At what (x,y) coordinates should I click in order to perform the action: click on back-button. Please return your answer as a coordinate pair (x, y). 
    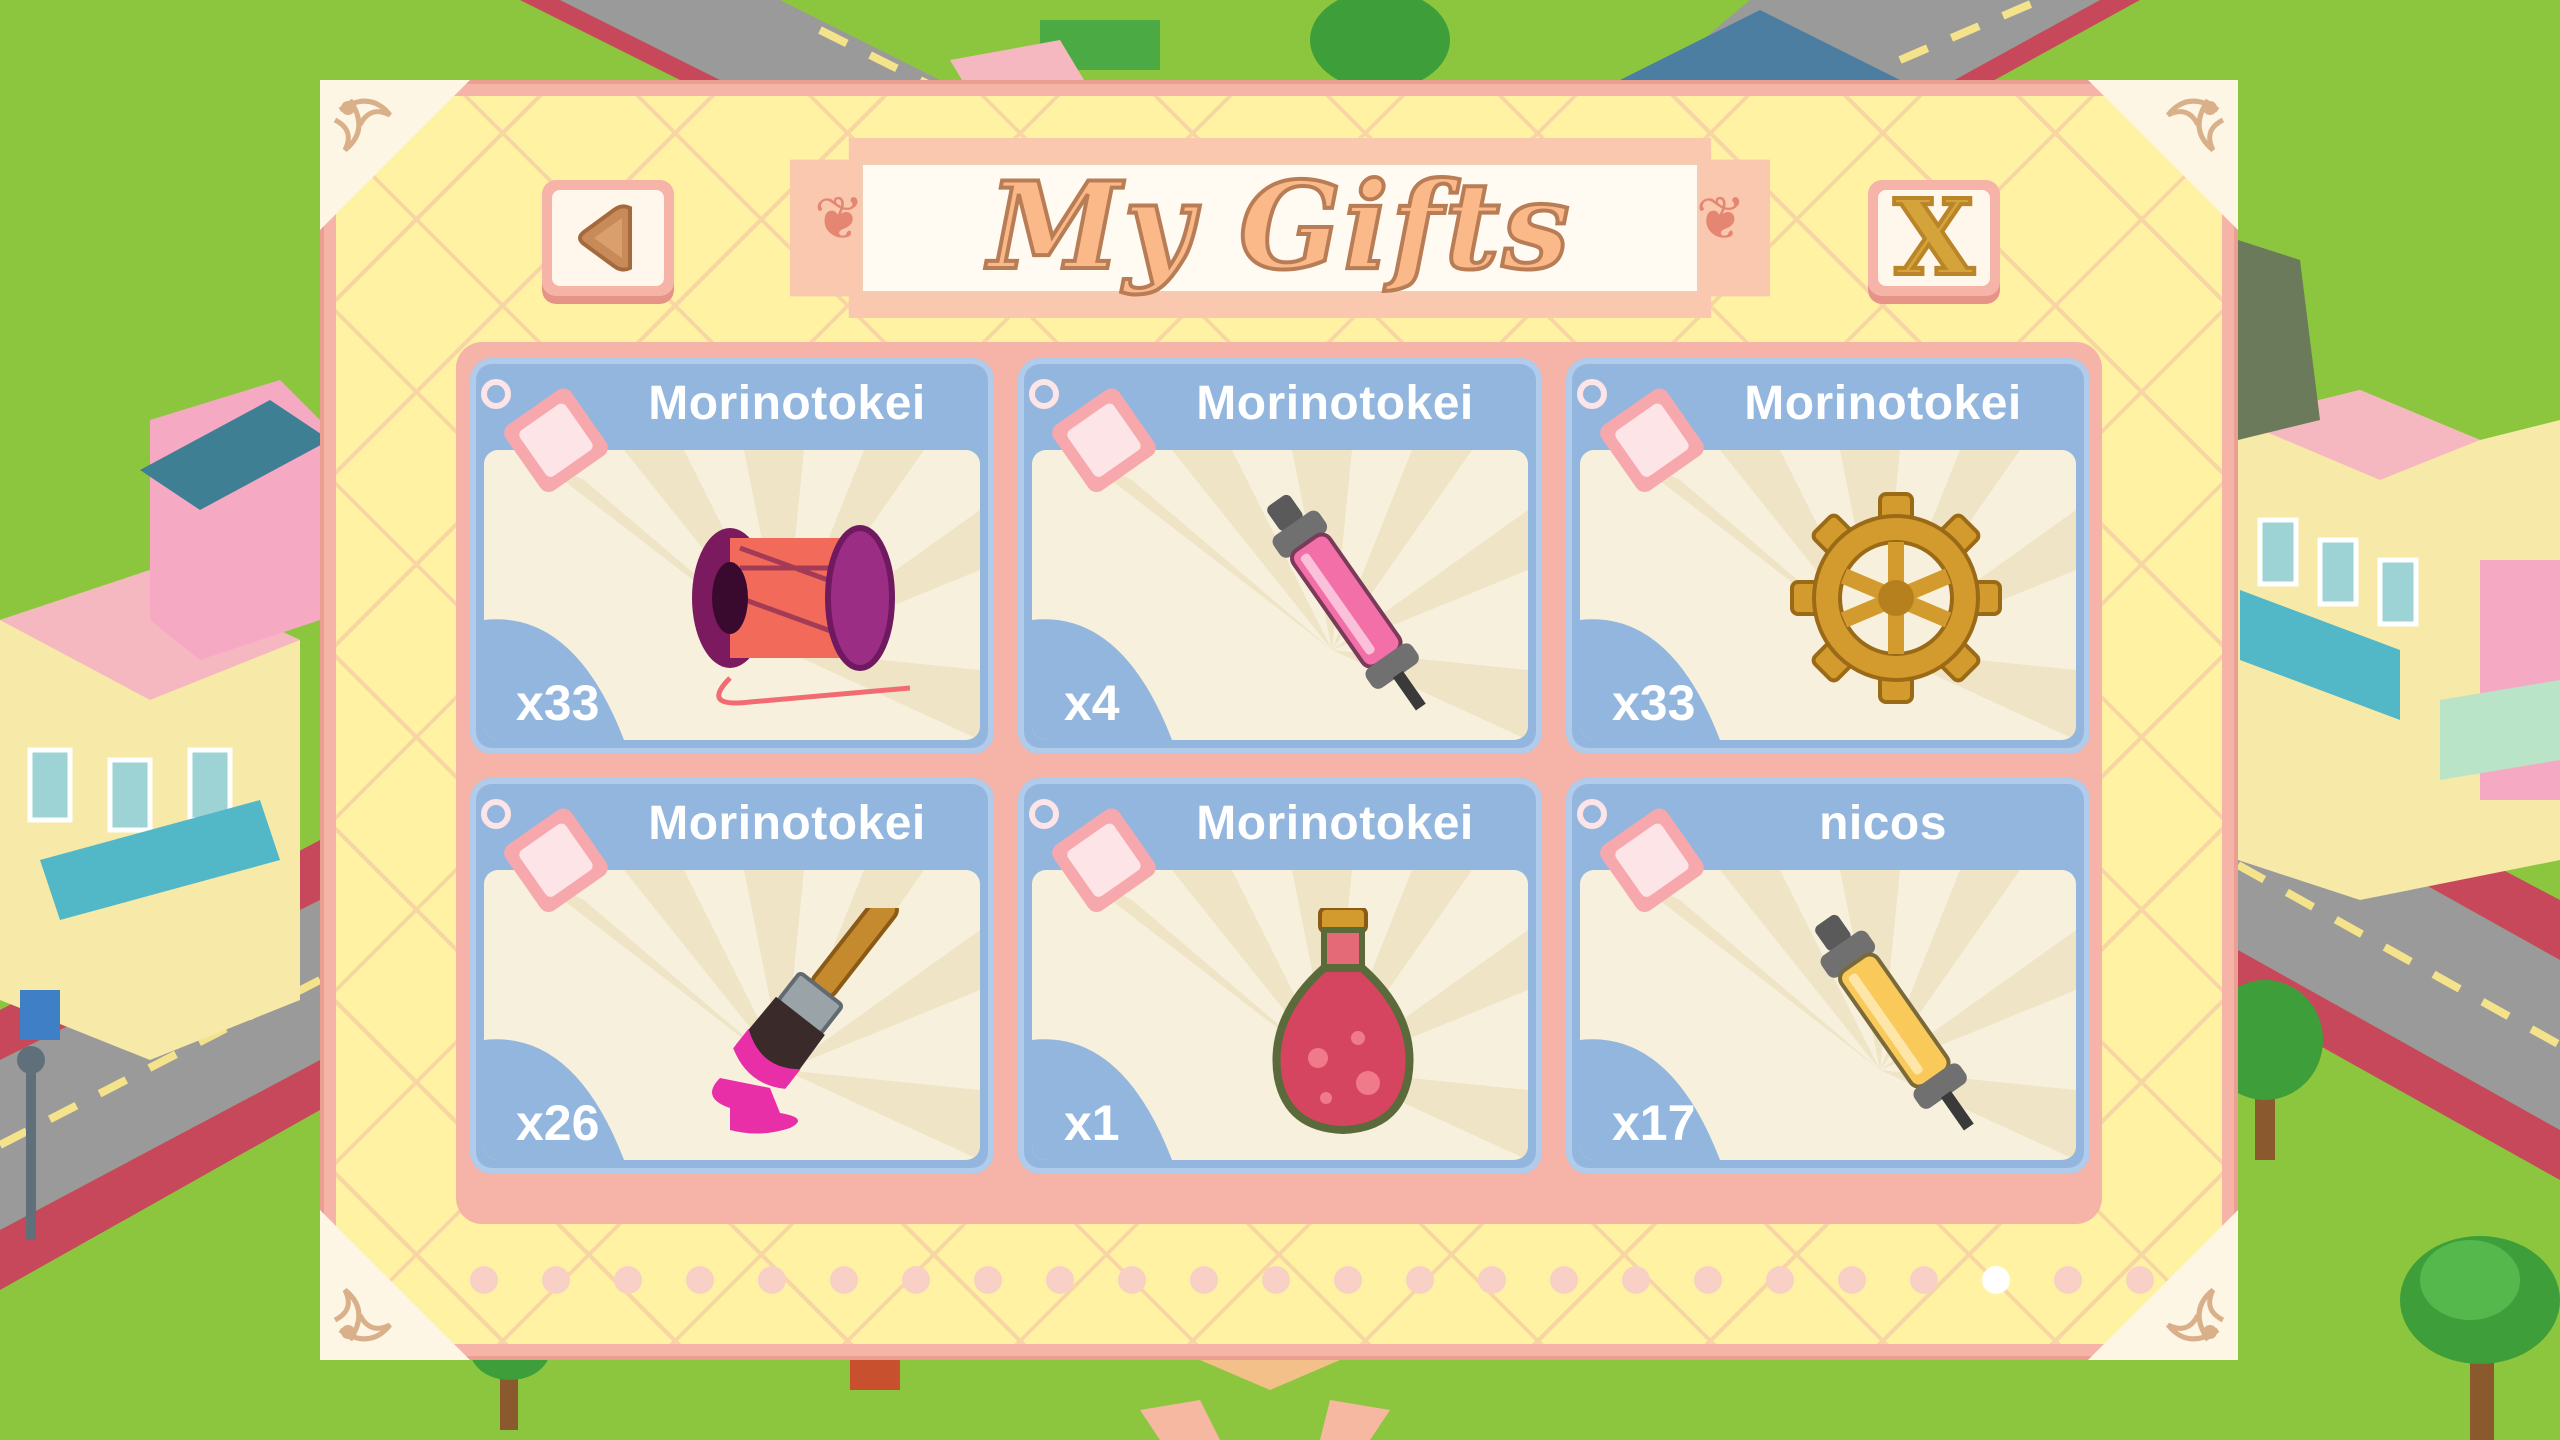
    Looking at the image, I should click on (608, 238).